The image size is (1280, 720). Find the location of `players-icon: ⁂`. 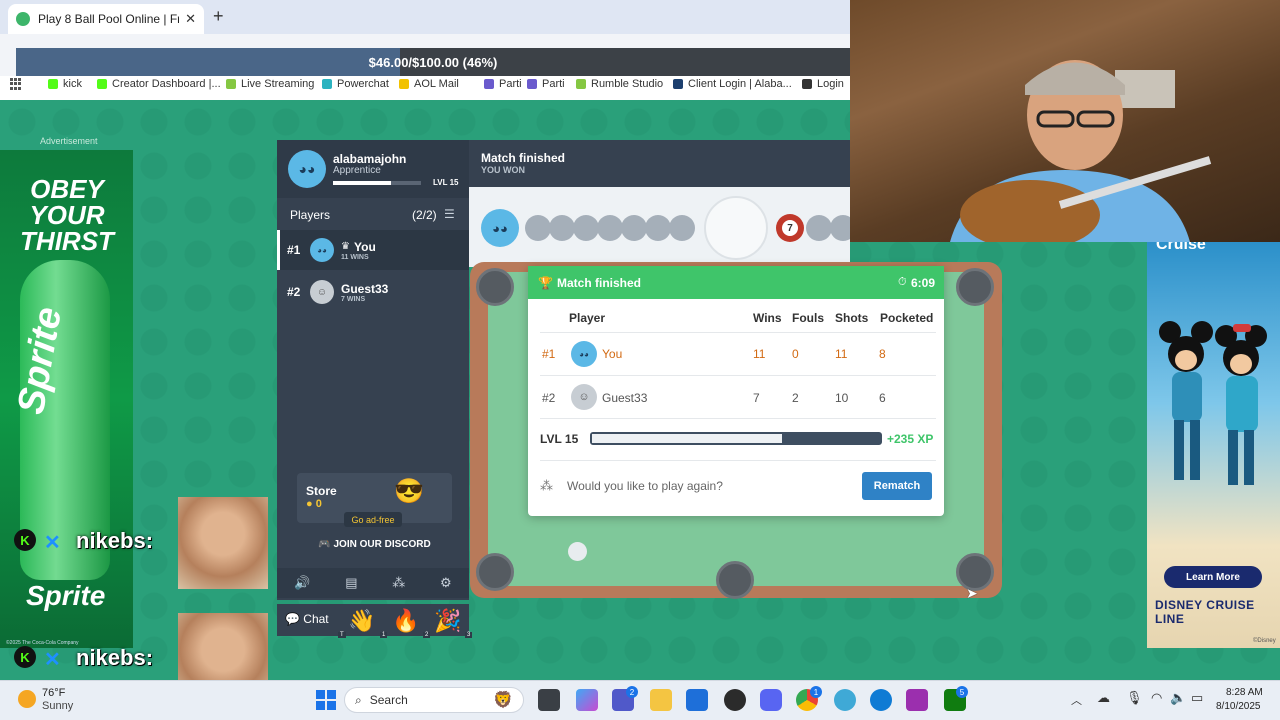

players-icon: ⁂ is located at coordinates (398, 583).